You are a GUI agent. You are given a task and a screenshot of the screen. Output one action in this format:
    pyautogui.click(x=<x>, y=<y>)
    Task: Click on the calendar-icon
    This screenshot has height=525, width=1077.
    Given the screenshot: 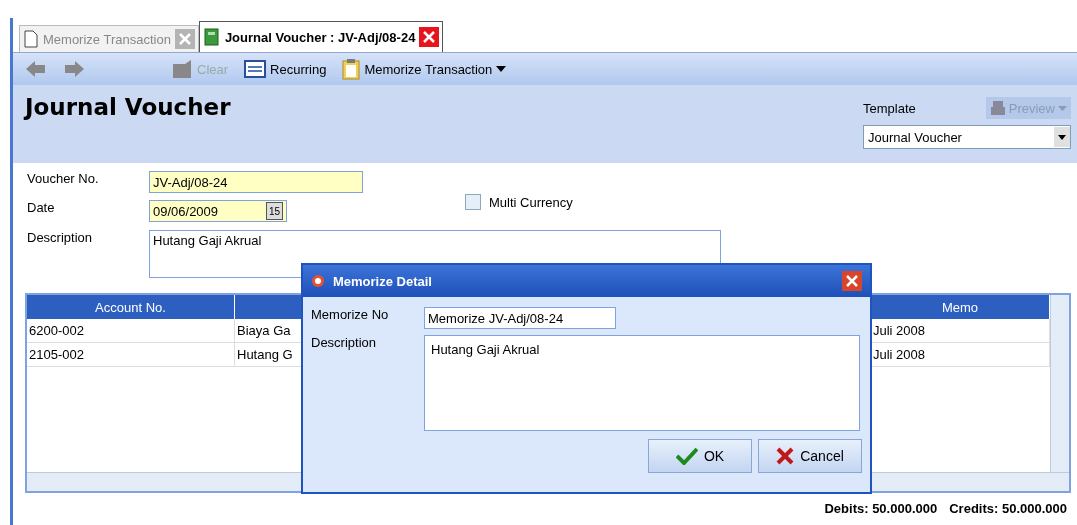 What is the action you would take?
    pyautogui.click(x=255, y=69)
    